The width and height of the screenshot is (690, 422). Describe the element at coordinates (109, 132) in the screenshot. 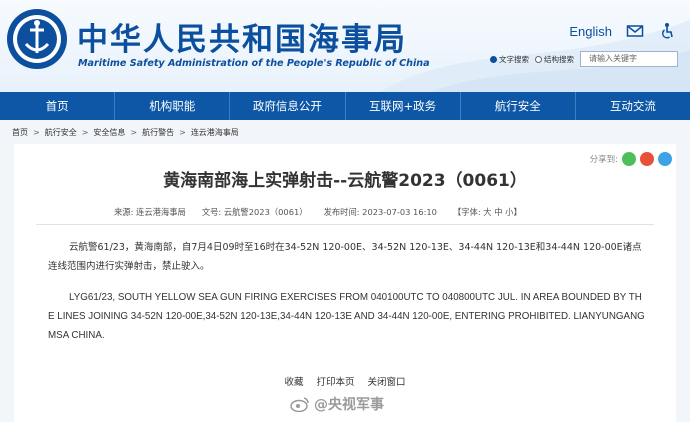

I see `breadcrumb-item: 安全信息` at that location.